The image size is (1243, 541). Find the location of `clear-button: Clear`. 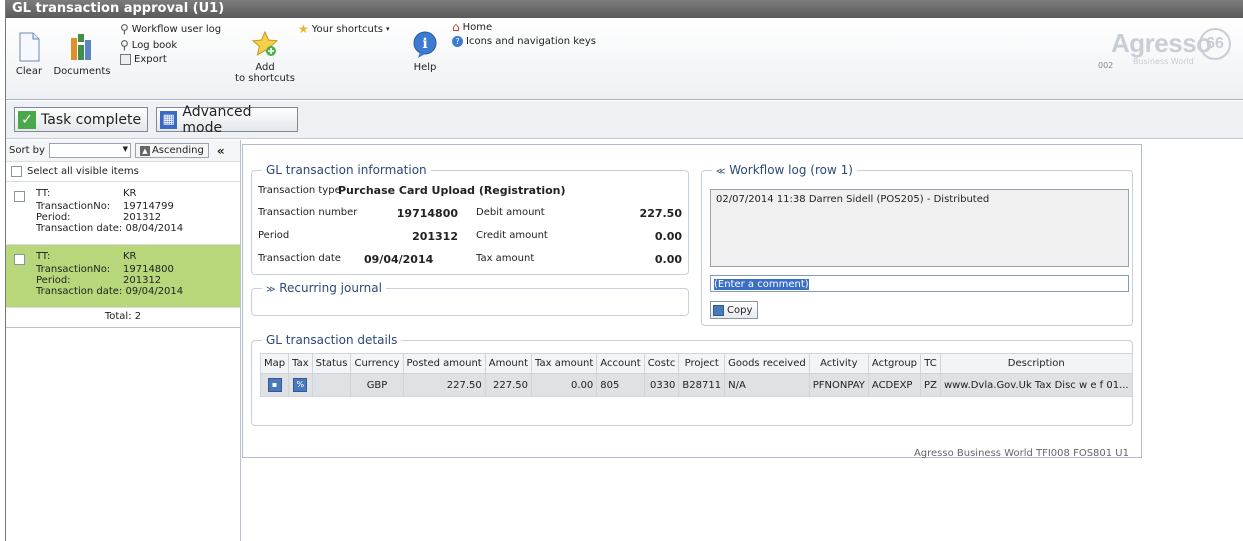

clear-button: Clear is located at coordinates (29, 54).